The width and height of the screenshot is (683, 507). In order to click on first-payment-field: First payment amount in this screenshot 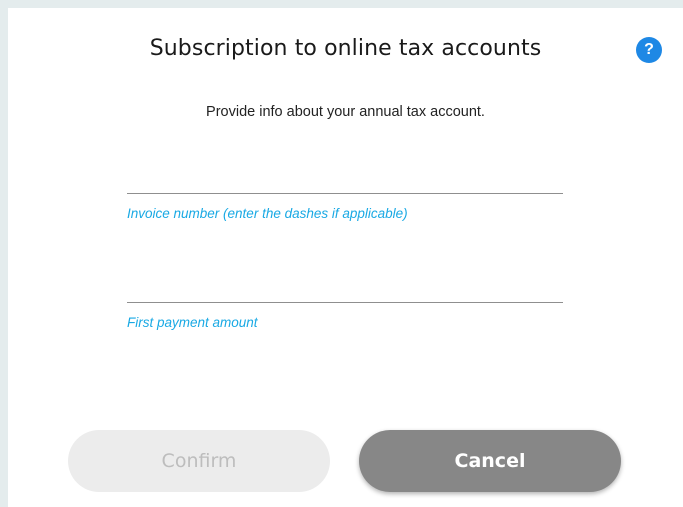, I will do `click(345, 302)`.